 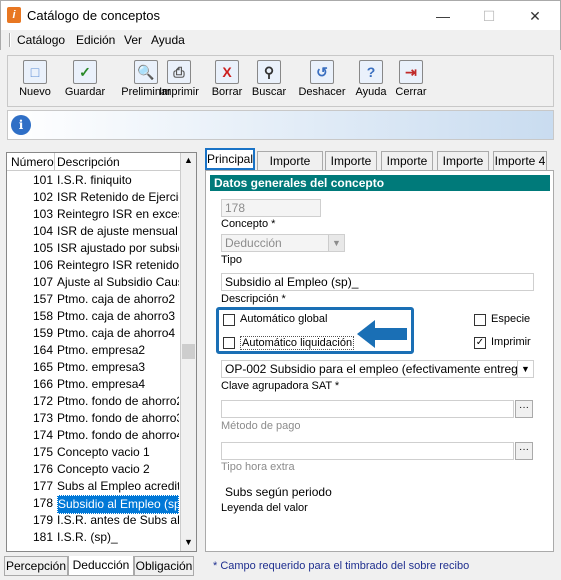 I want to click on tab-importe-total: Importe total, so click(x=290, y=168).